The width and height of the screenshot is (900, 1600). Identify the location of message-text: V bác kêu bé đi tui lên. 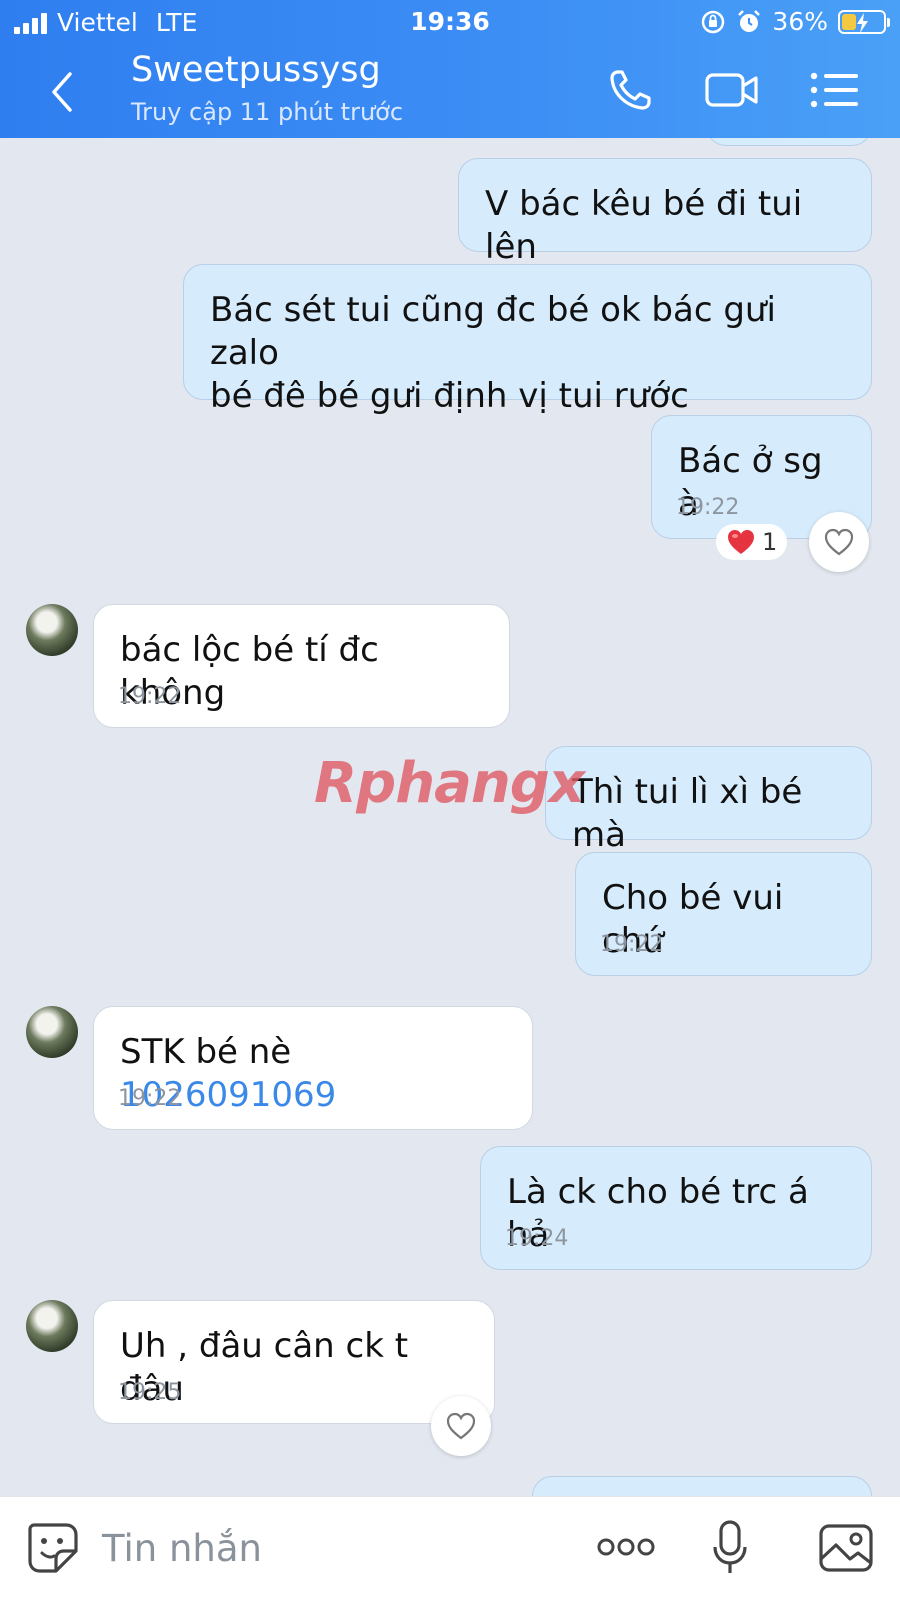
(644, 225).